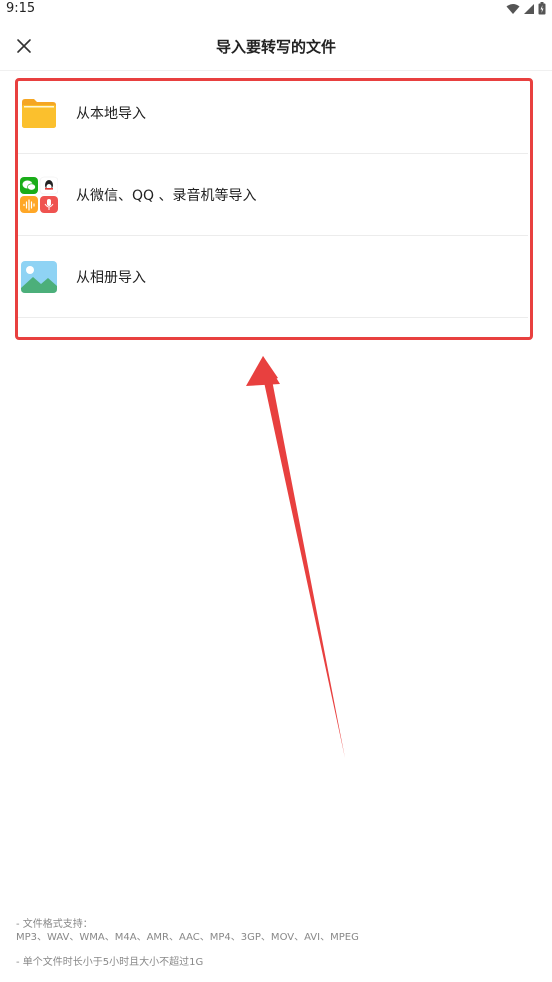 The width and height of the screenshot is (552, 982). I want to click on limit-note: - 单个文件时长小于5小时且大小不超过1G, so click(110, 962).